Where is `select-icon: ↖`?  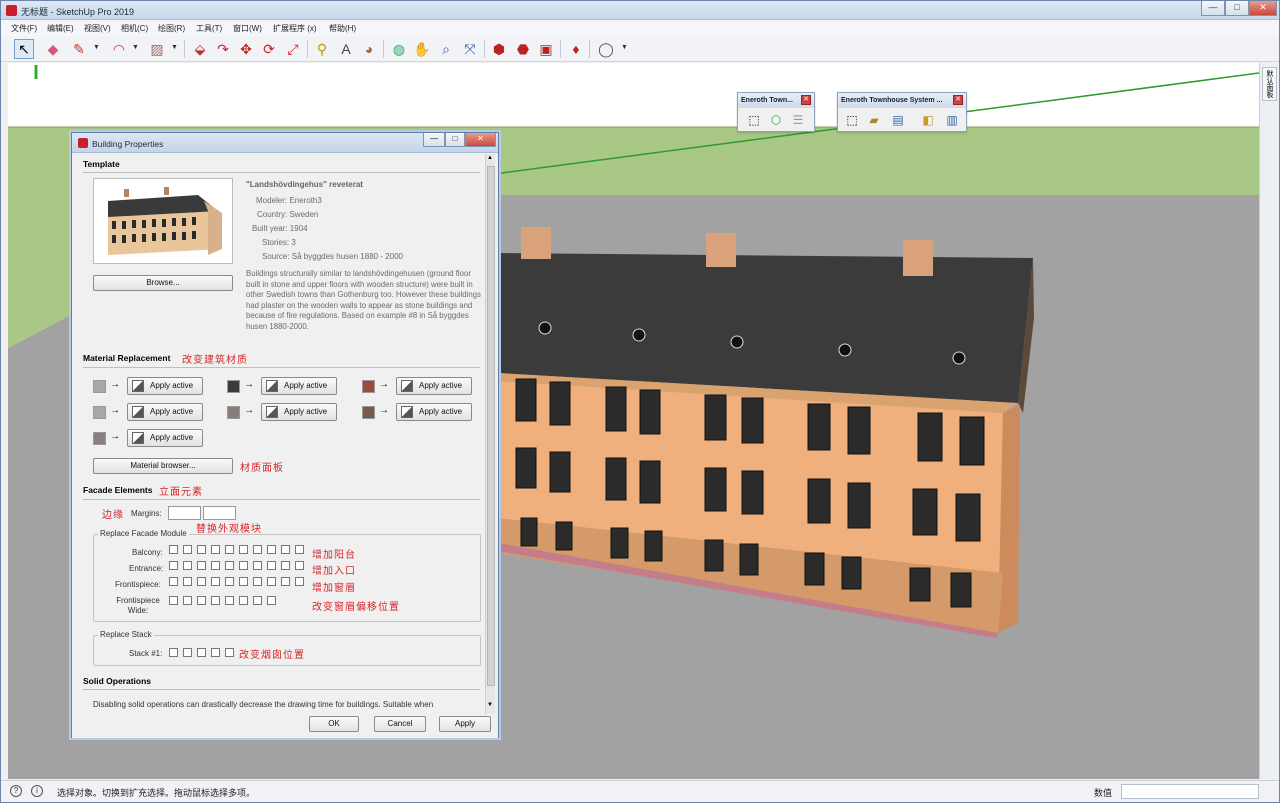 select-icon: ↖ is located at coordinates (24, 49).